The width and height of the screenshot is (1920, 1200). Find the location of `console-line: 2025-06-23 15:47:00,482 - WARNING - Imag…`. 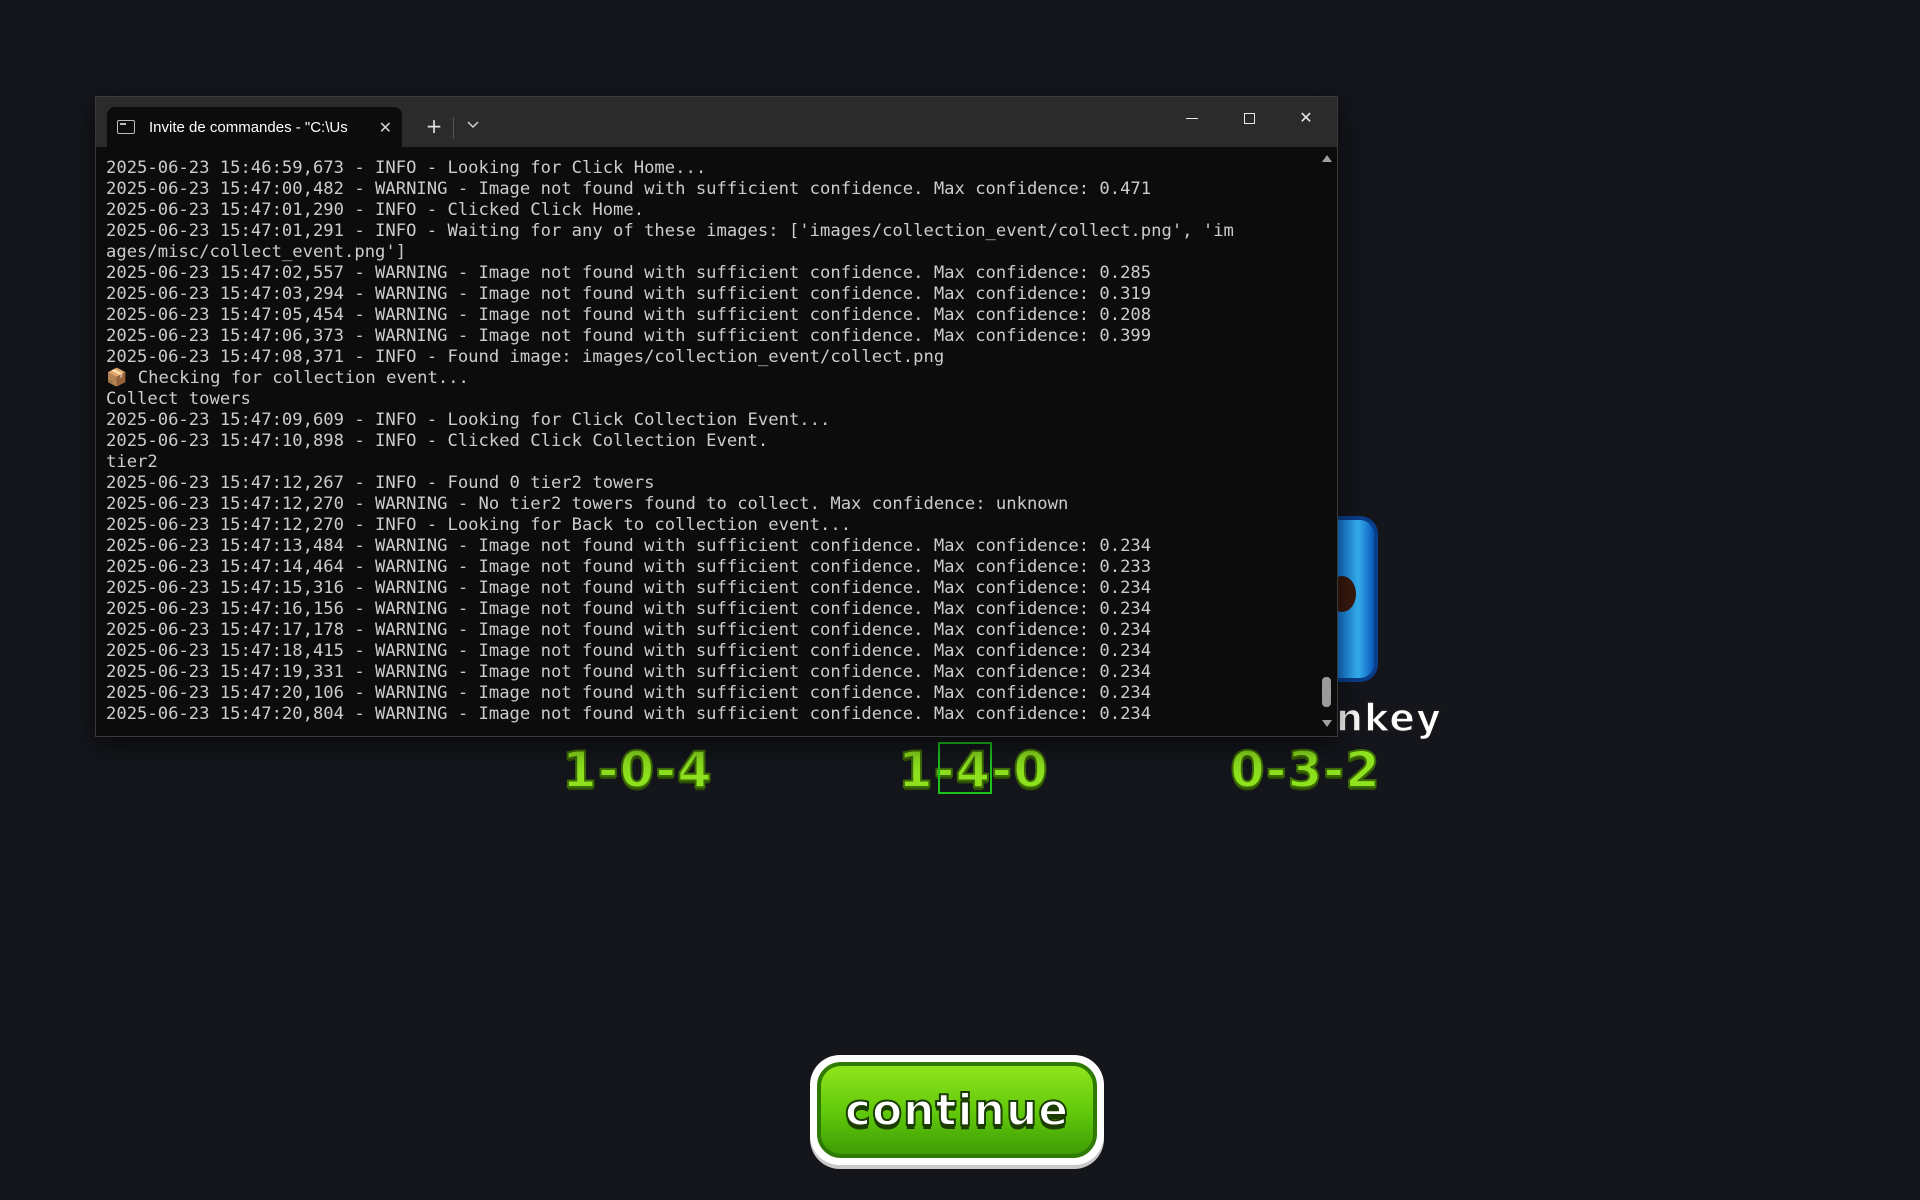

console-line: 2025-06-23 15:47:00,482 - WARNING - Imag… is located at coordinates (629, 189).